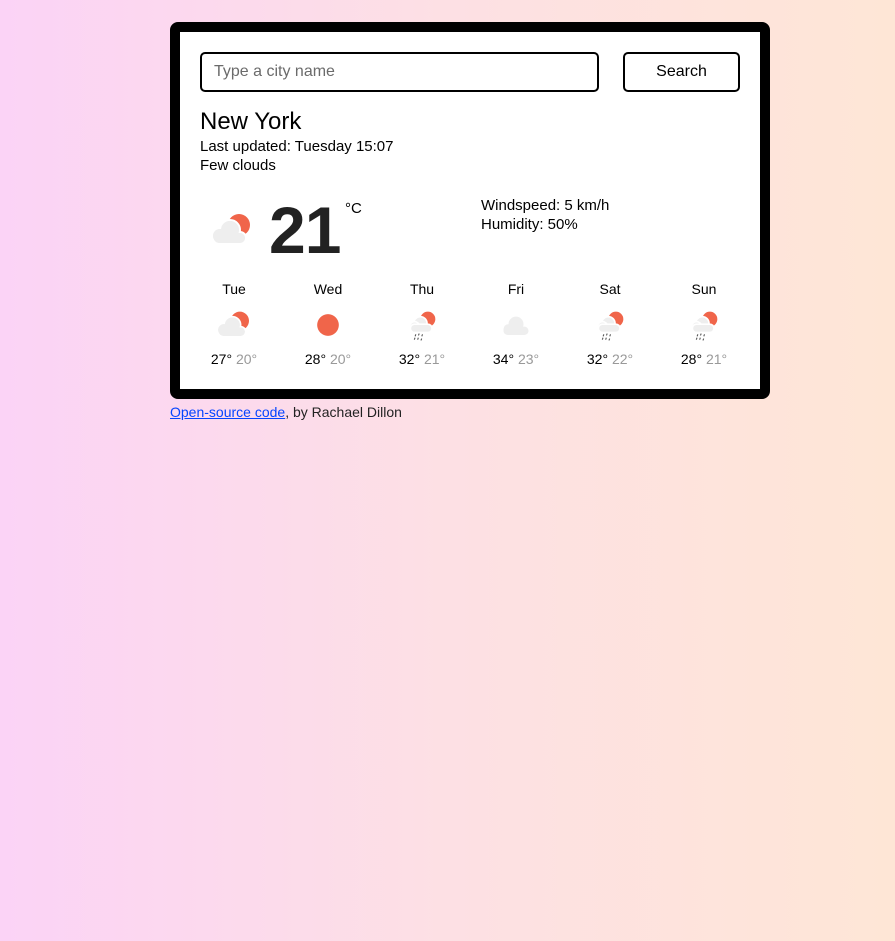 The image size is (895, 941). I want to click on city-name: New York, so click(251, 121).